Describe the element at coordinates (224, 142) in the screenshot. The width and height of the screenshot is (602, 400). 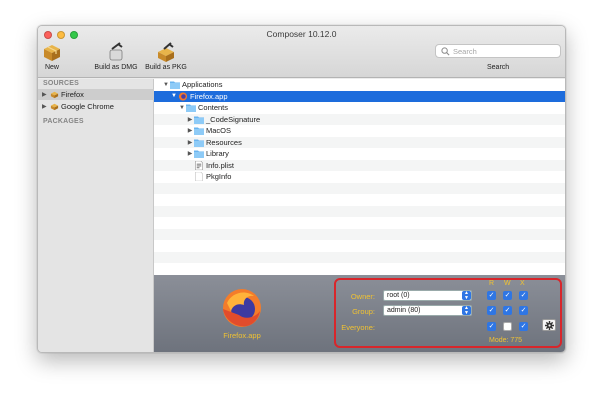
I see `tree-row-label: Resources` at that location.